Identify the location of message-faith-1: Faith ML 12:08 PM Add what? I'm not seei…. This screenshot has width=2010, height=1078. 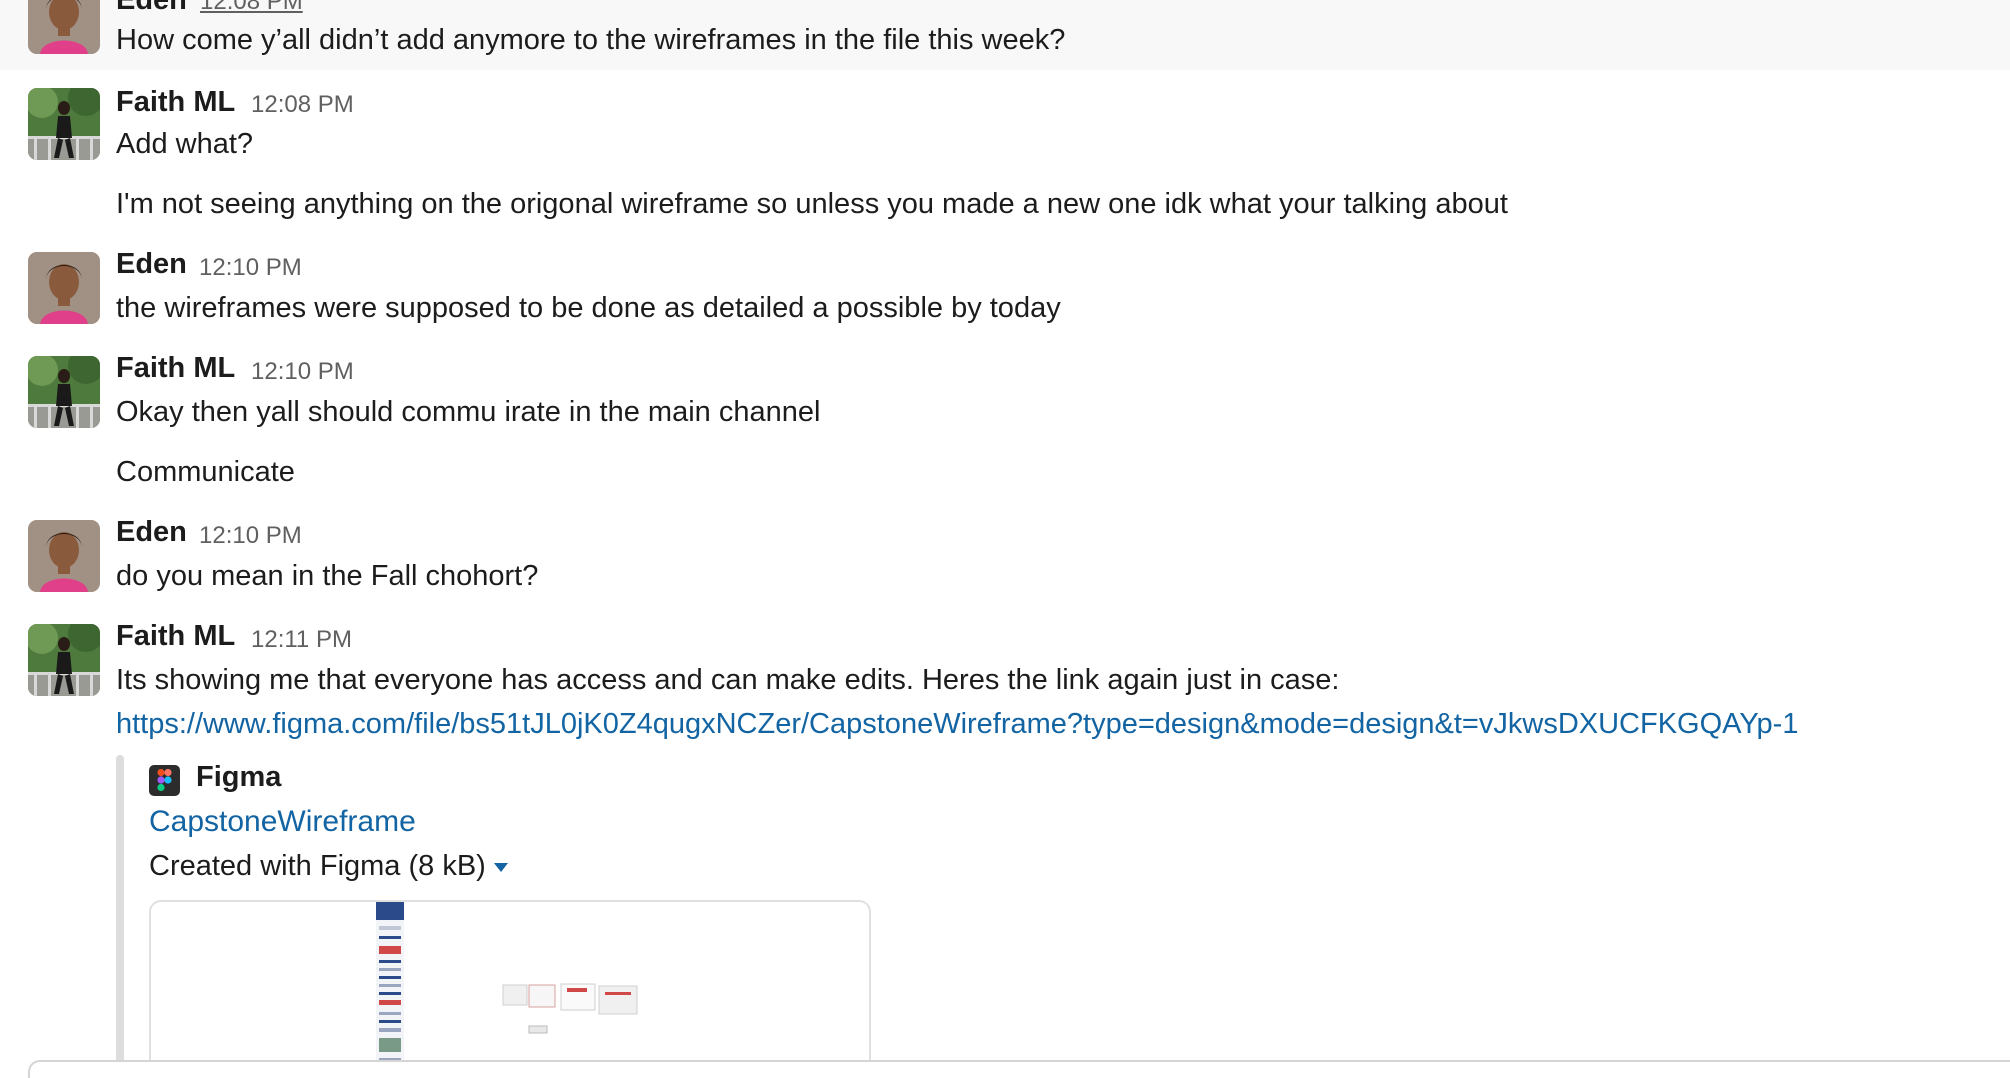
(1005, 157).